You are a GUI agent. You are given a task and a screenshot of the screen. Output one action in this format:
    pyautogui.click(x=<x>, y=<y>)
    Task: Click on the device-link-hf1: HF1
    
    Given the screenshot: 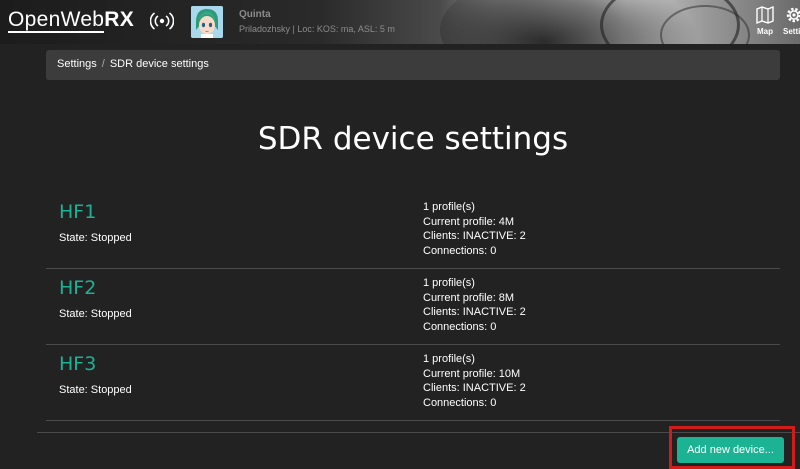 What is the action you would take?
    pyautogui.click(x=77, y=212)
    